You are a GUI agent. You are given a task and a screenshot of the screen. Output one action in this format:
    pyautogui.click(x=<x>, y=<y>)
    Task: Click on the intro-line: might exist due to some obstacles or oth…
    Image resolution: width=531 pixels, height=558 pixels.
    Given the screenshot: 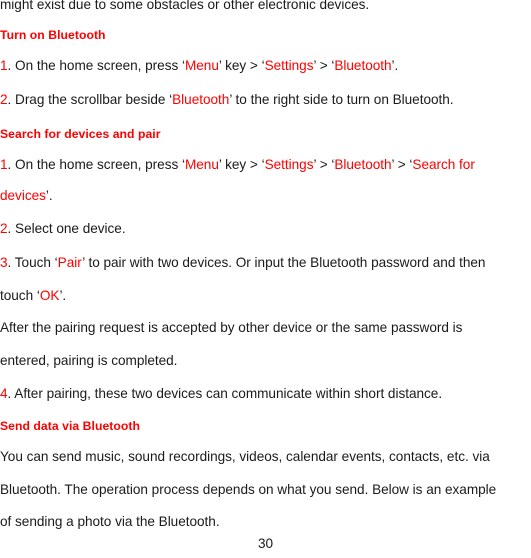 What is the action you would take?
    pyautogui.click(x=184, y=6)
    